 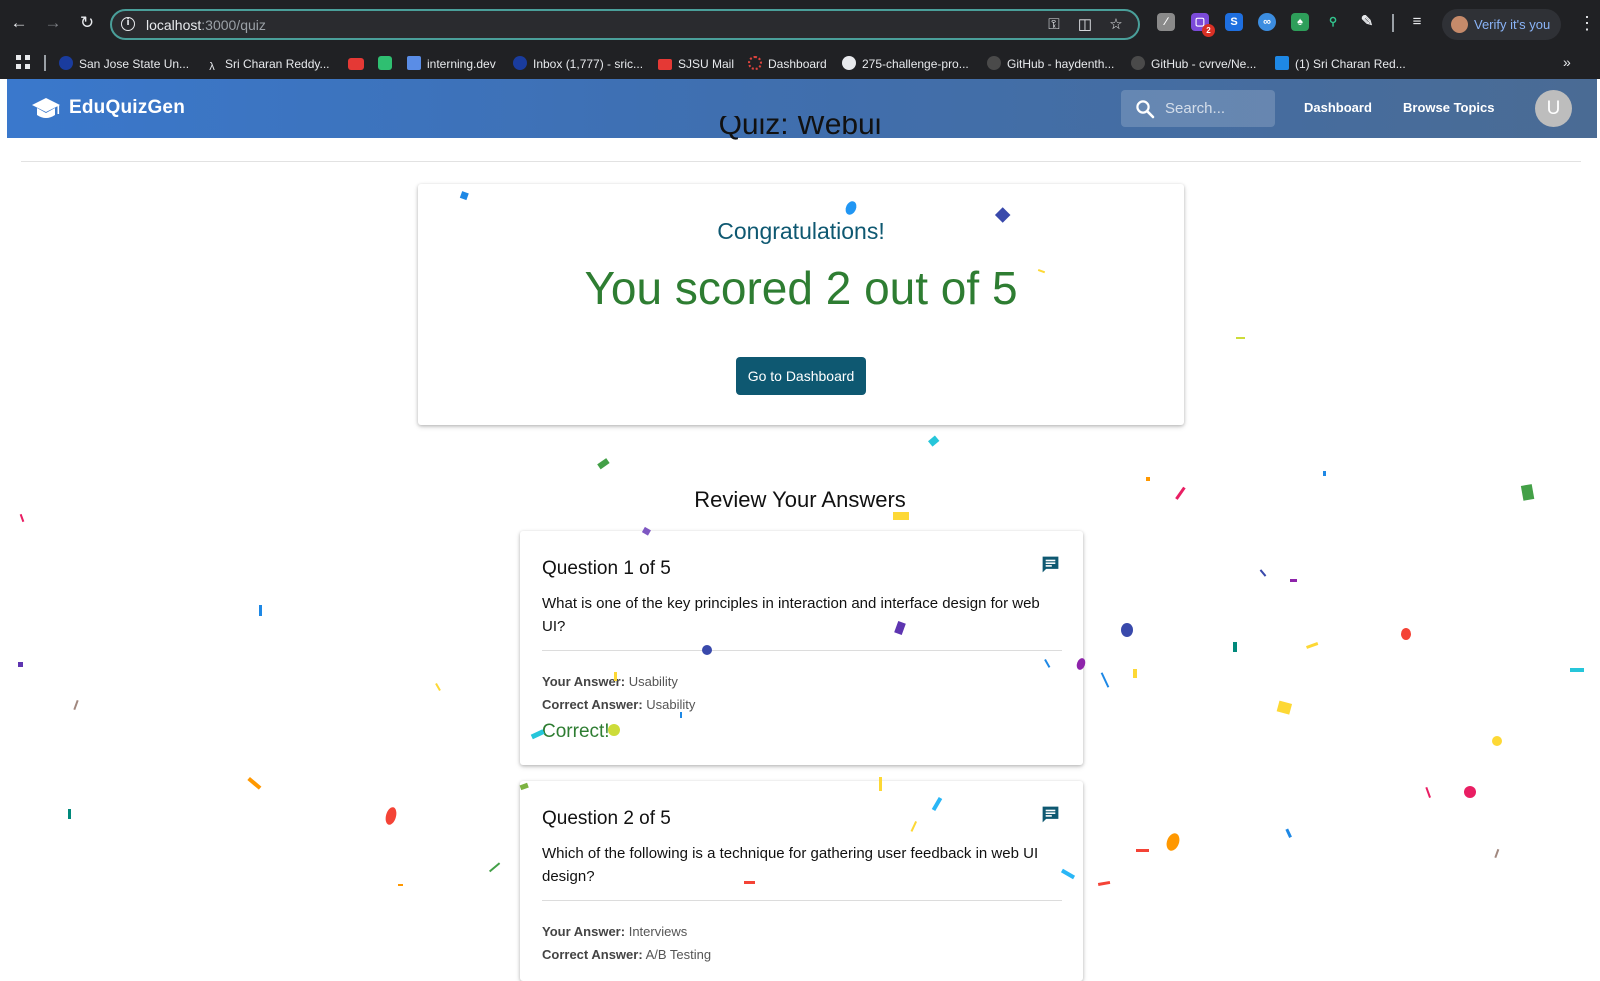 I want to click on your-answer-label: Your Answer:, so click(x=584, y=681).